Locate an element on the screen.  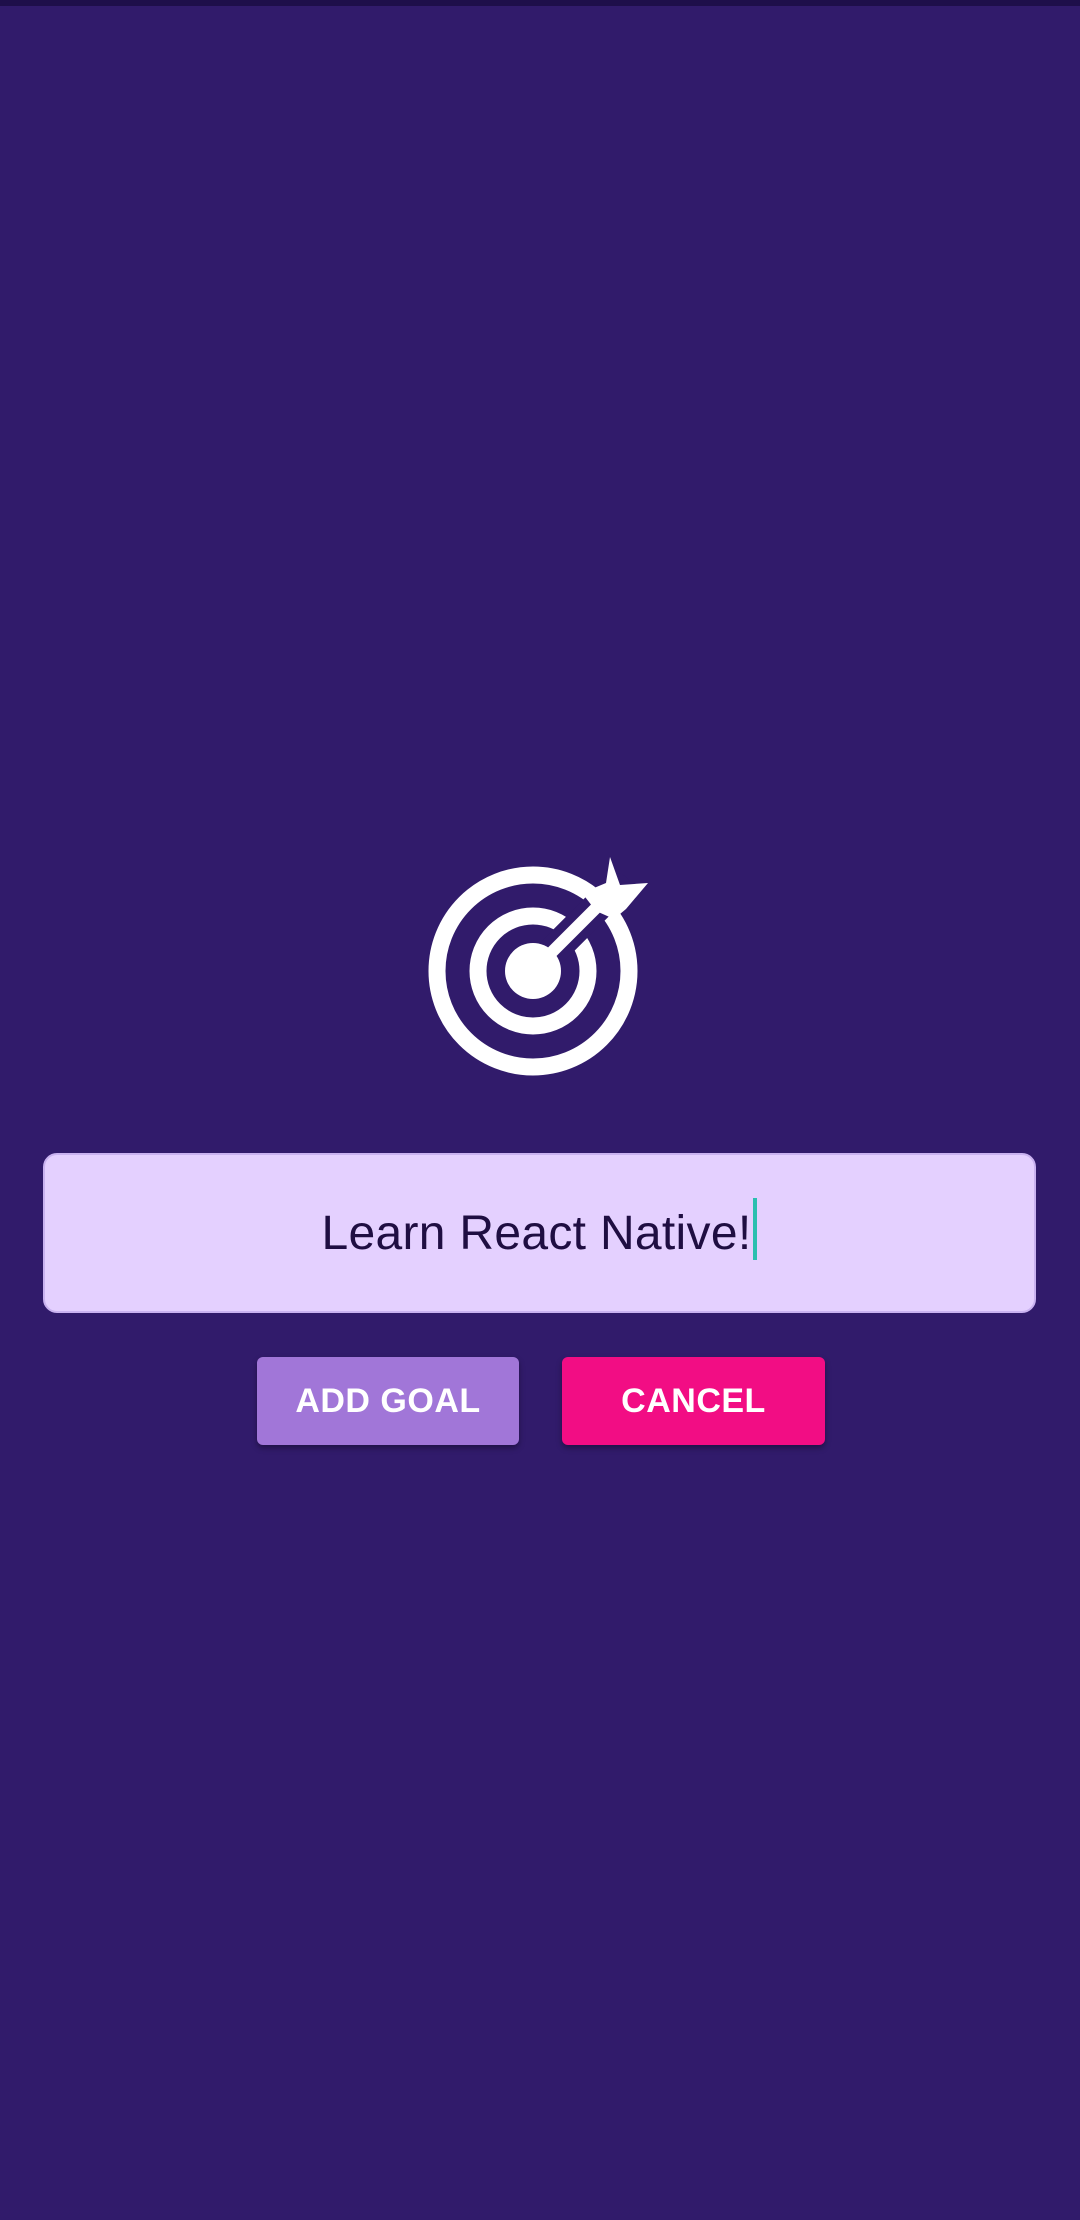
goal-input: Learn React Native! is located at coordinates (539, 1233).